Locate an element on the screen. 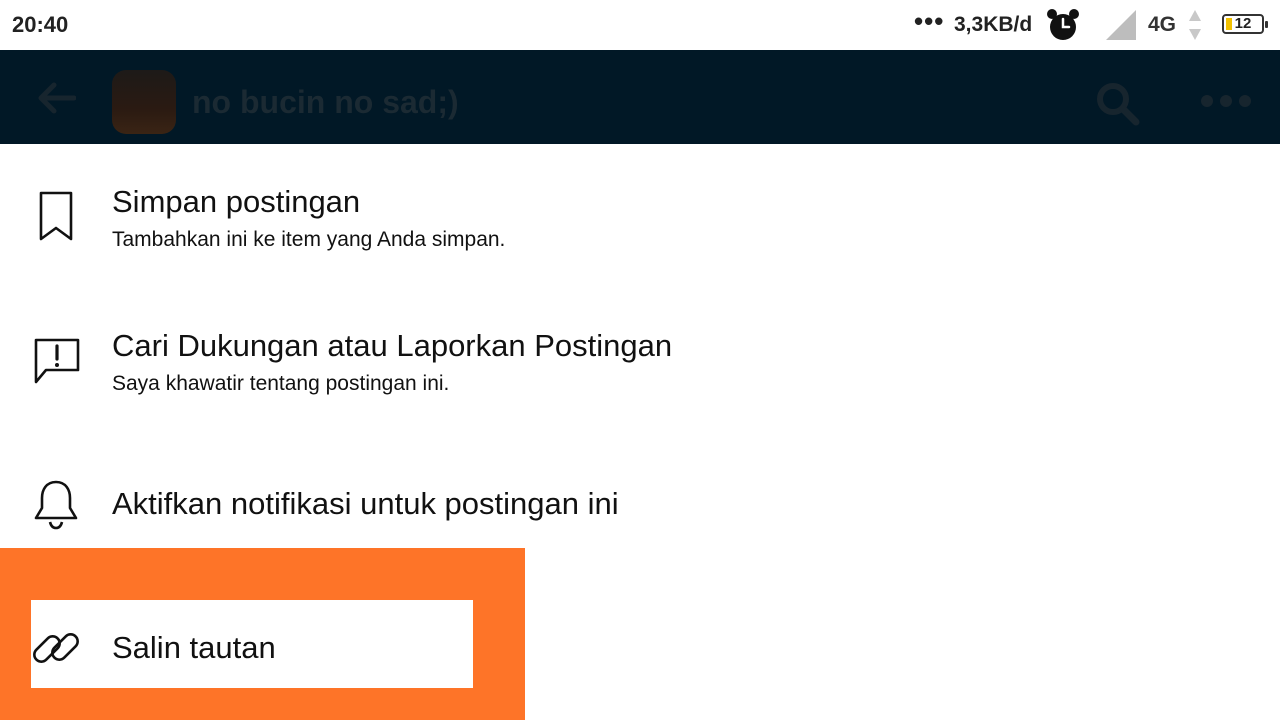  data-arrows-icon is located at coordinates (1195, 25).